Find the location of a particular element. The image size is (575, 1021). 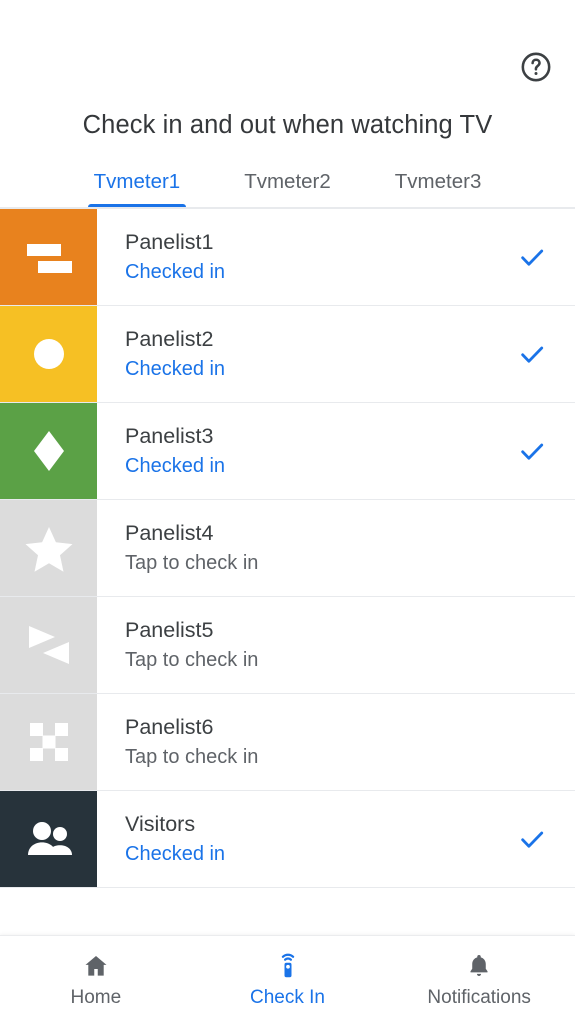

panelist-name: Panelist4 is located at coordinates (169, 532).